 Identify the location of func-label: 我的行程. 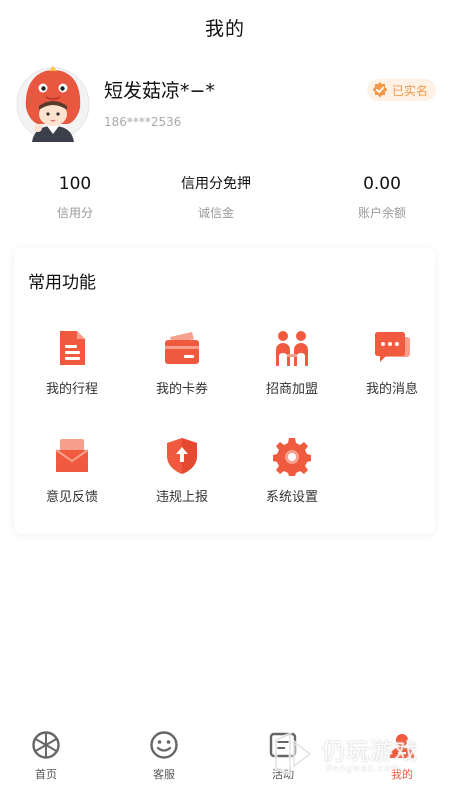
(71, 389).